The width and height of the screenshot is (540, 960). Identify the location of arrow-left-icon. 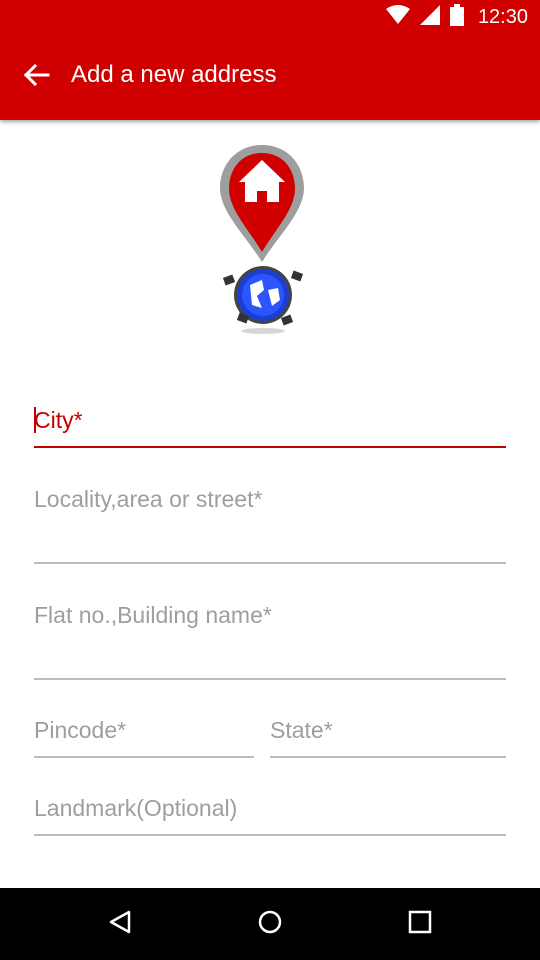
(36, 77).